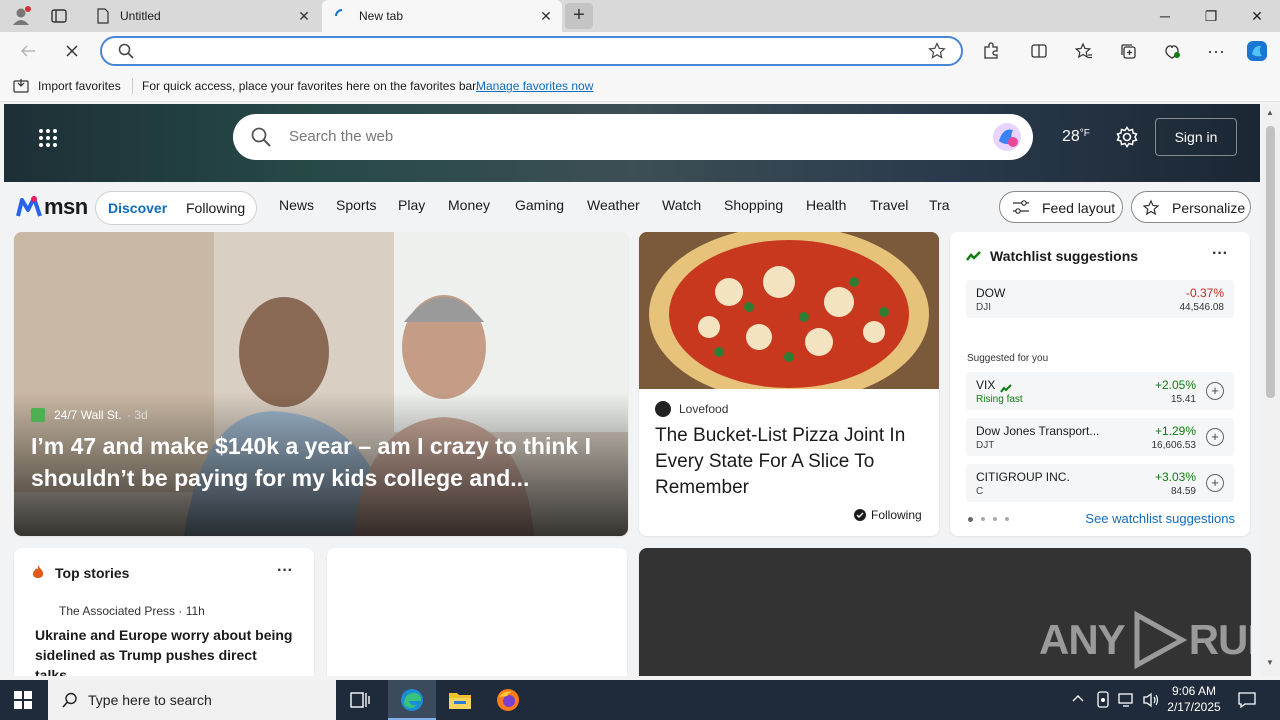 This screenshot has width=1280, height=720. What do you see at coordinates (1196, 137) in the screenshot?
I see `sign-in-button: Sign in` at bounding box center [1196, 137].